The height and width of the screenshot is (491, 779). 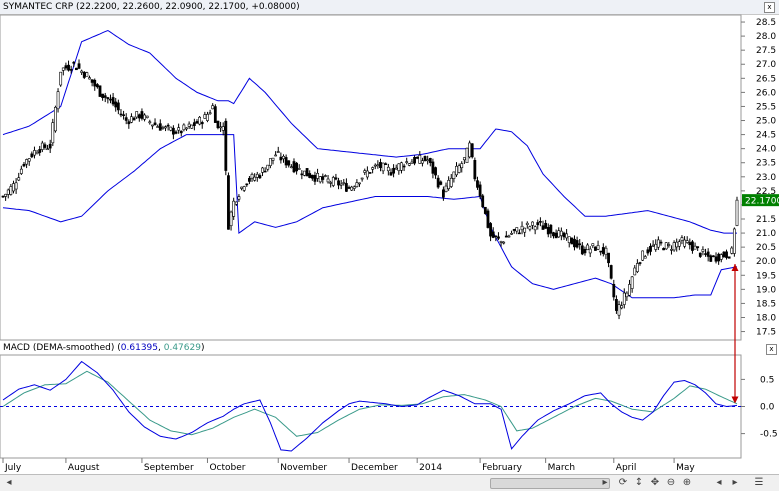 I want to click on scrollbar: ◂ ▸ ⟳ ↕ ✥ ⊖ ⊕ ◂ ▸ ☰, so click(x=389, y=482).